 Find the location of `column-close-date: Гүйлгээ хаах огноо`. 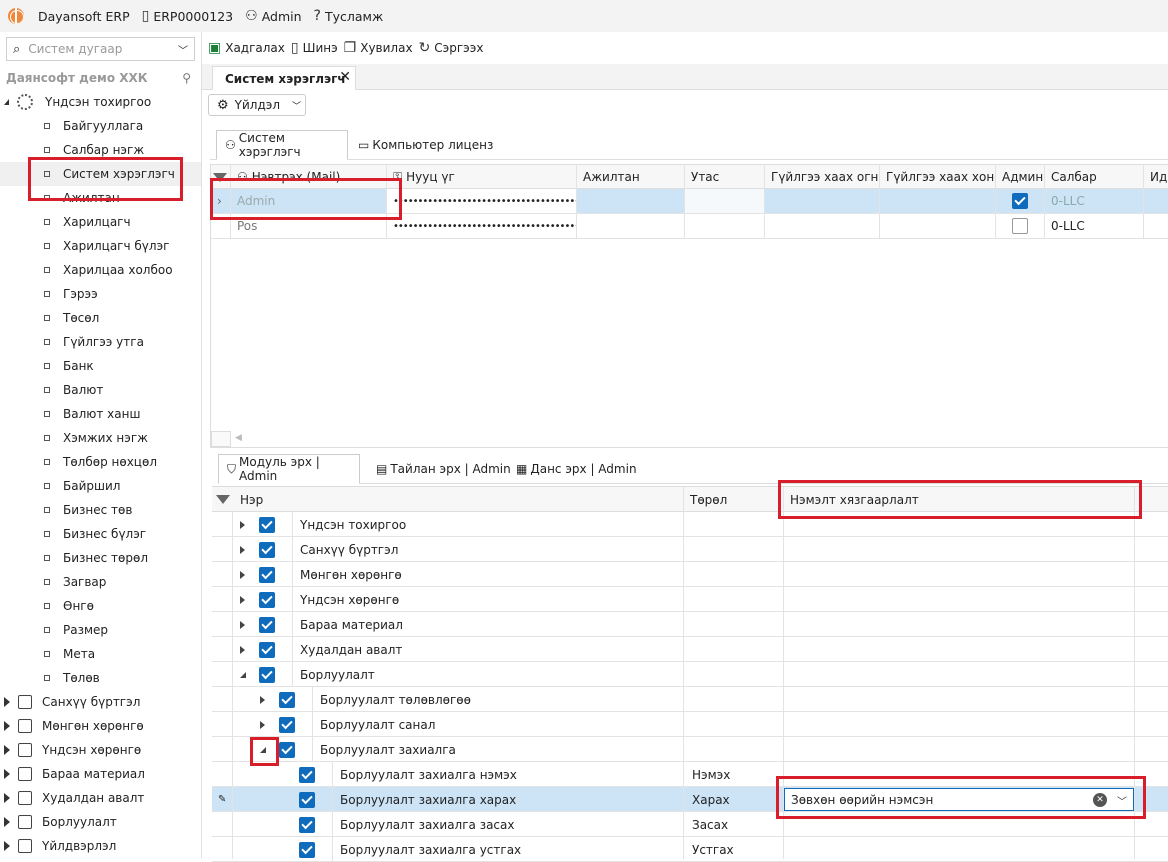

column-close-date: Гүйлгээ хаах огноо is located at coordinates (822, 177).